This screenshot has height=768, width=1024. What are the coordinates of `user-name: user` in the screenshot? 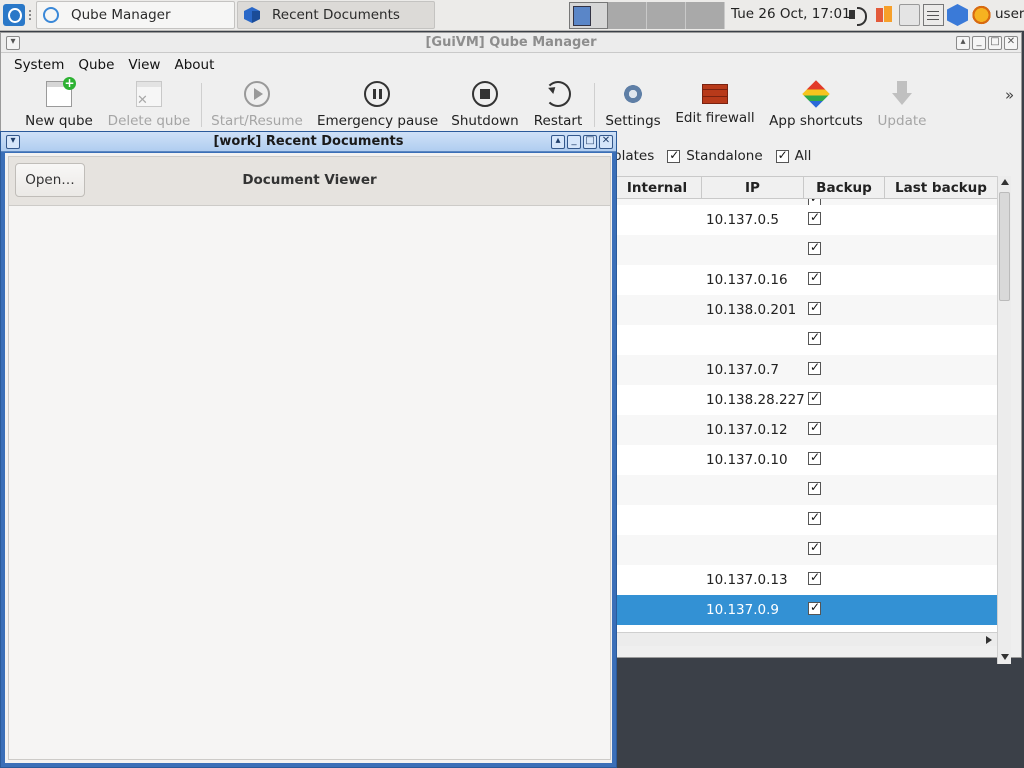 It's located at (1009, 14).